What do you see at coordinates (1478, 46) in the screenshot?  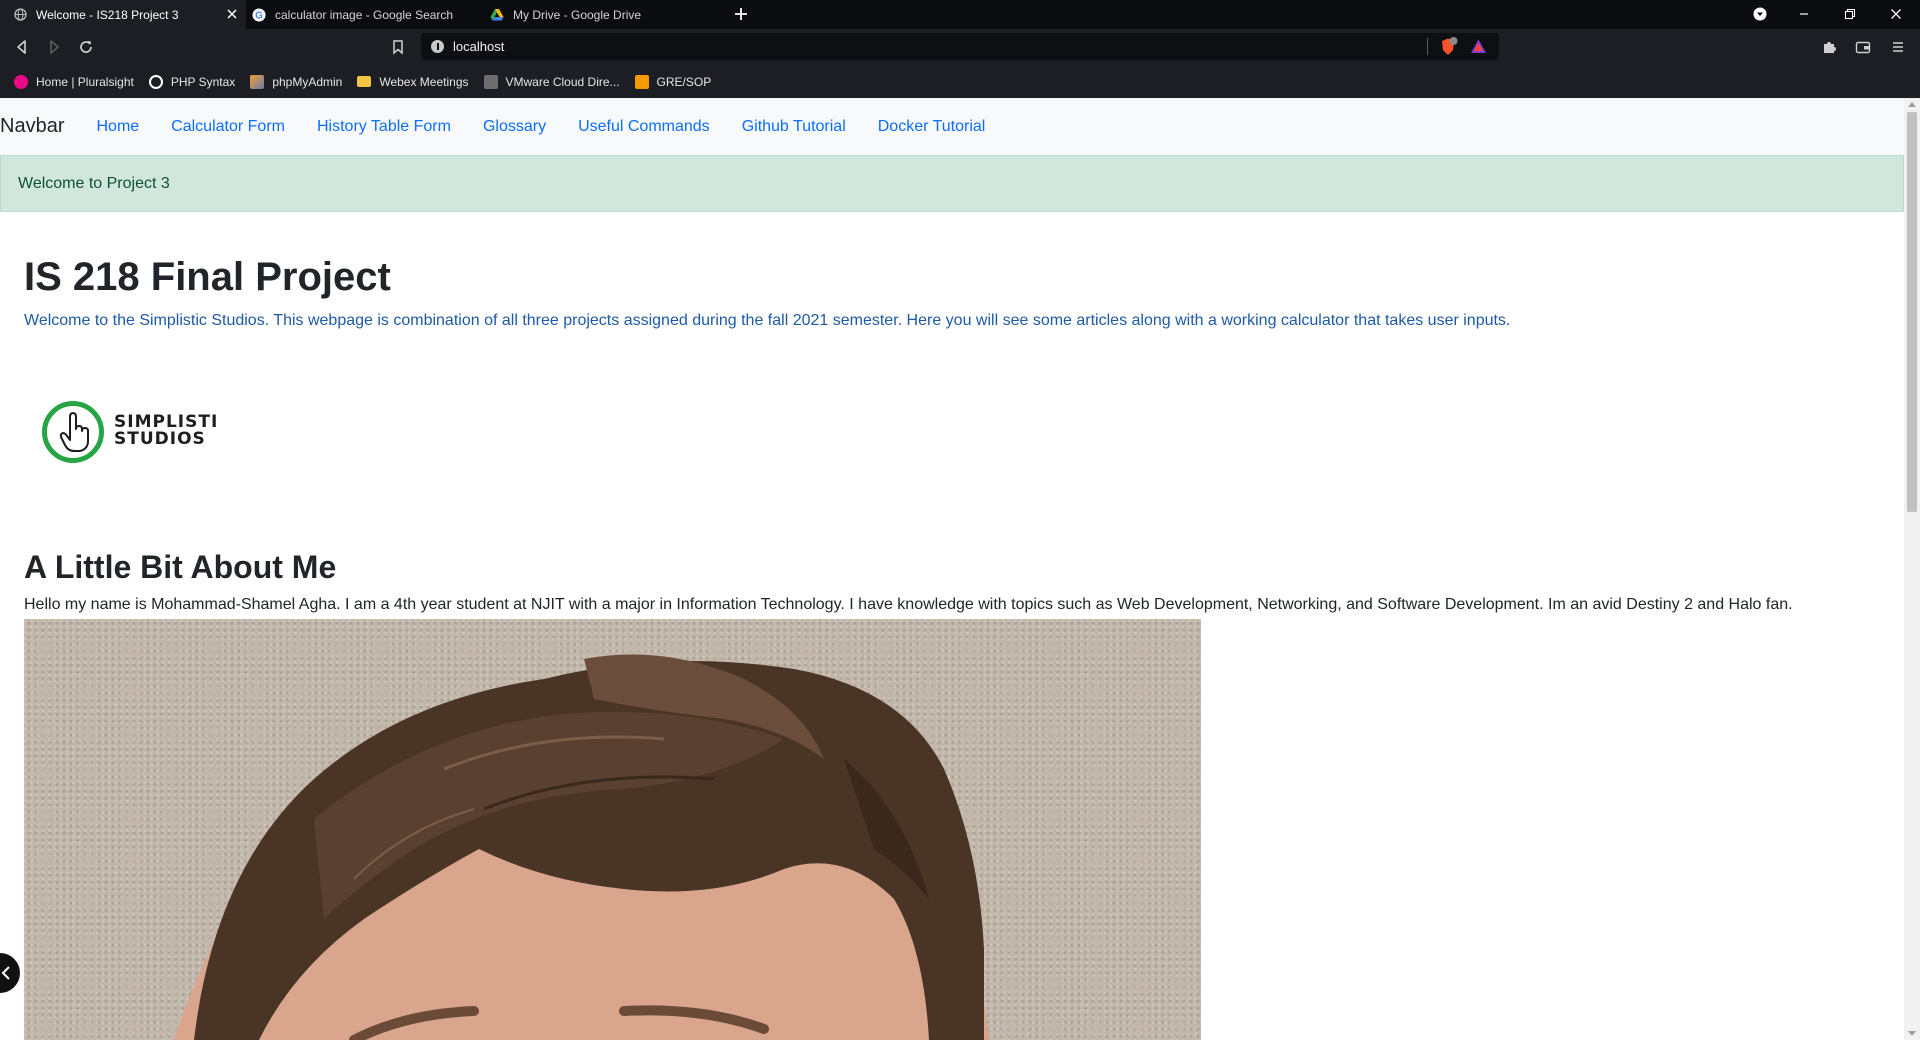 I see `brave-rewards-icon` at bounding box center [1478, 46].